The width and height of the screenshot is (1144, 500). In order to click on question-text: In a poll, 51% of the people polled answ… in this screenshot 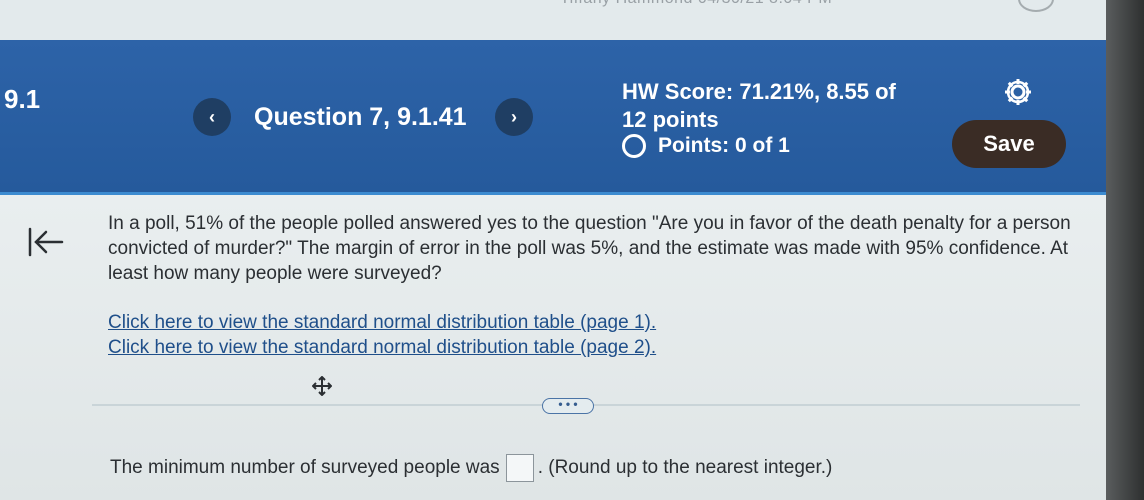, I will do `click(589, 248)`.